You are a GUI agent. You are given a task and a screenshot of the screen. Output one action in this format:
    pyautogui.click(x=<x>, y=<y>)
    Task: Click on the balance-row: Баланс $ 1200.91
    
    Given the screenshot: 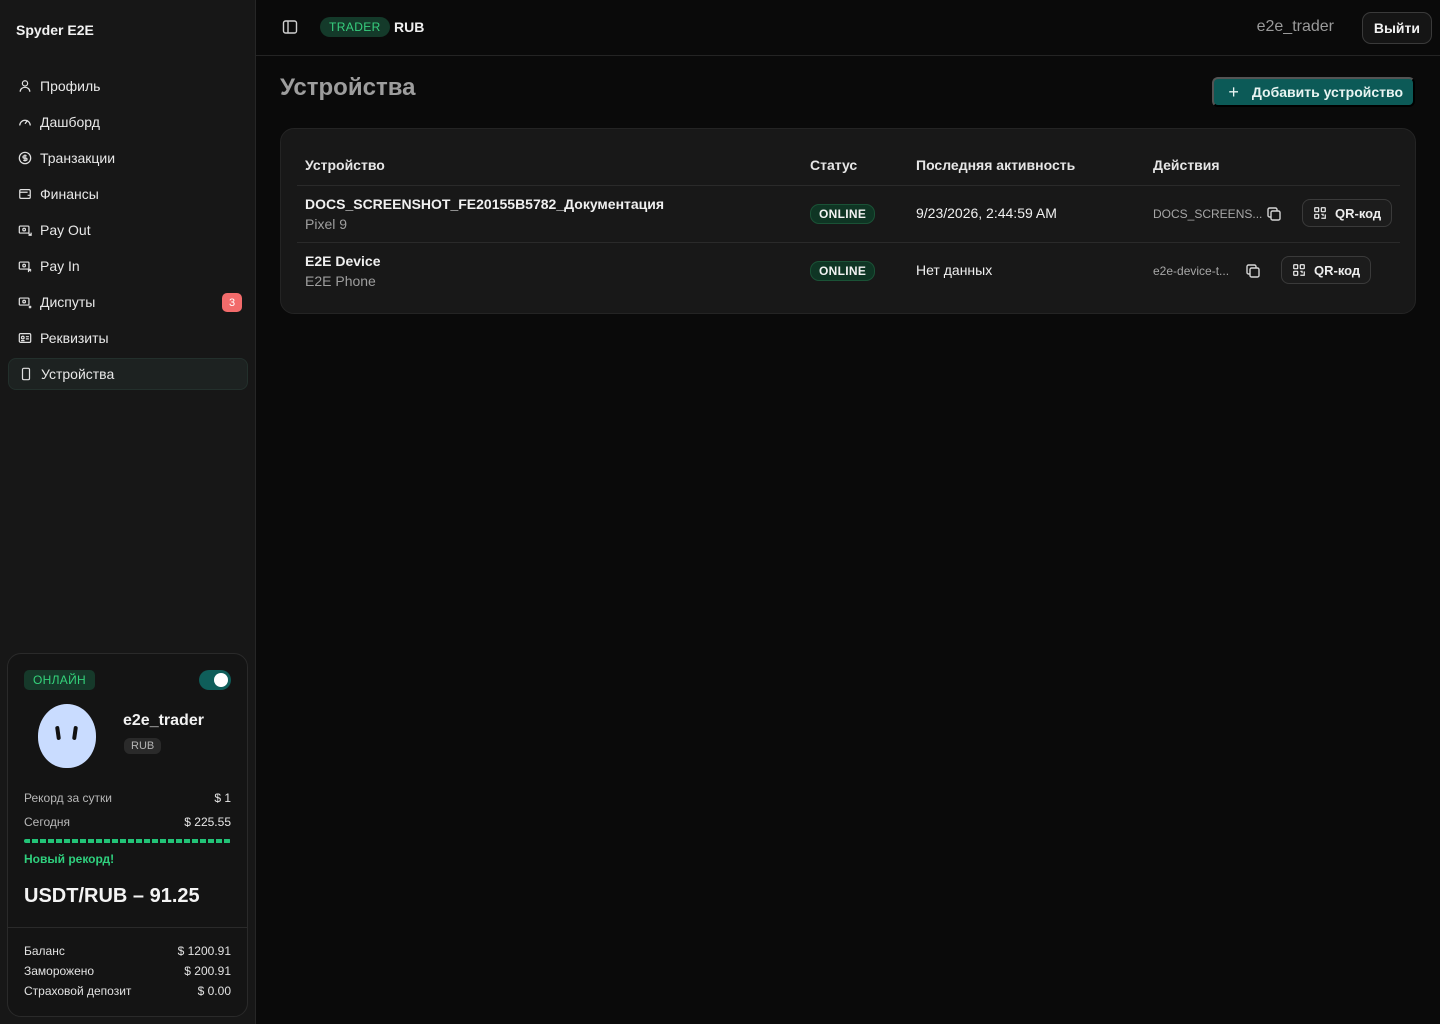 What is the action you would take?
    pyautogui.click(x=127, y=951)
    